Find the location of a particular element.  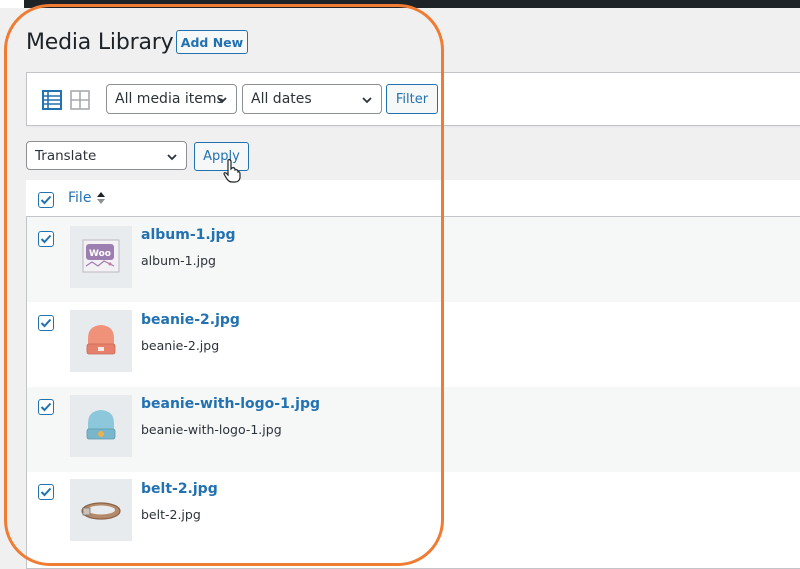

list-view-icon is located at coordinates (52, 100).